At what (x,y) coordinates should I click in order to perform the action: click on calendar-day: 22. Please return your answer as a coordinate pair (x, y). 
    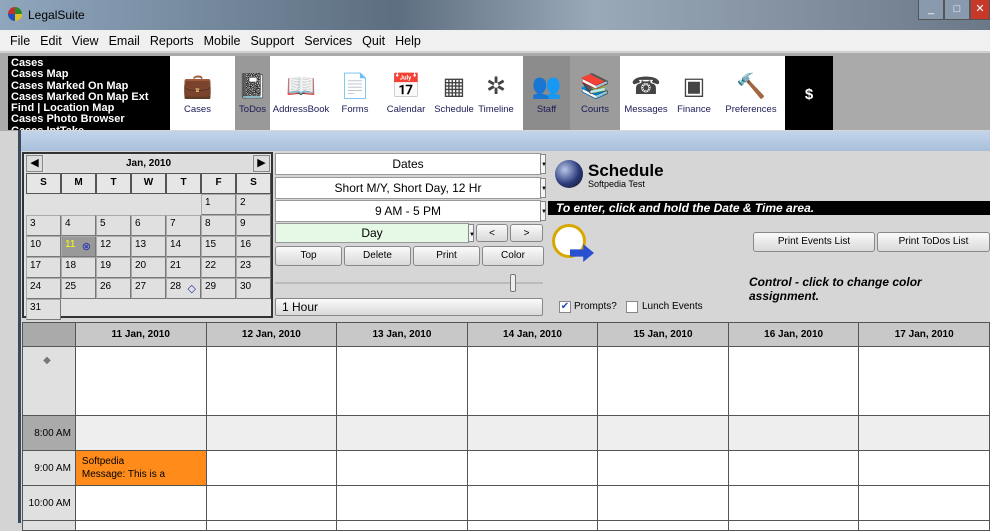
    Looking at the image, I should click on (218, 267).